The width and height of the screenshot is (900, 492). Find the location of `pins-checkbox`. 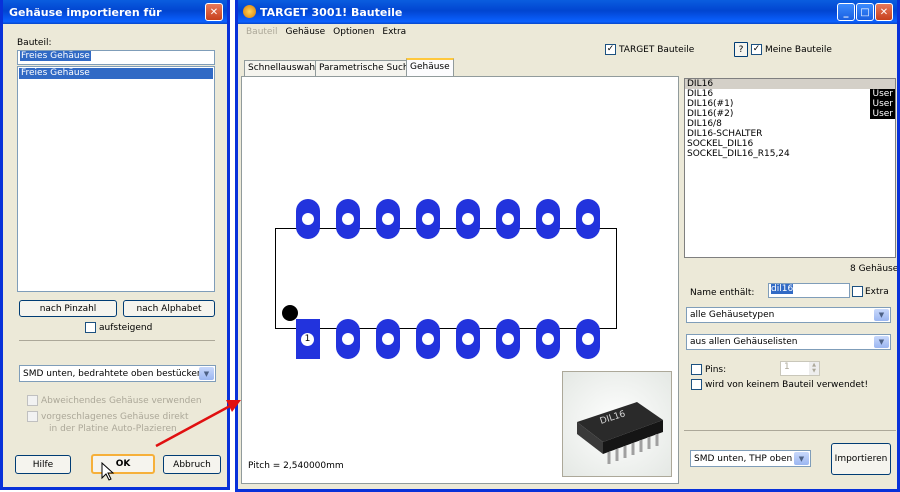

pins-checkbox is located at coordinates (696, 369).